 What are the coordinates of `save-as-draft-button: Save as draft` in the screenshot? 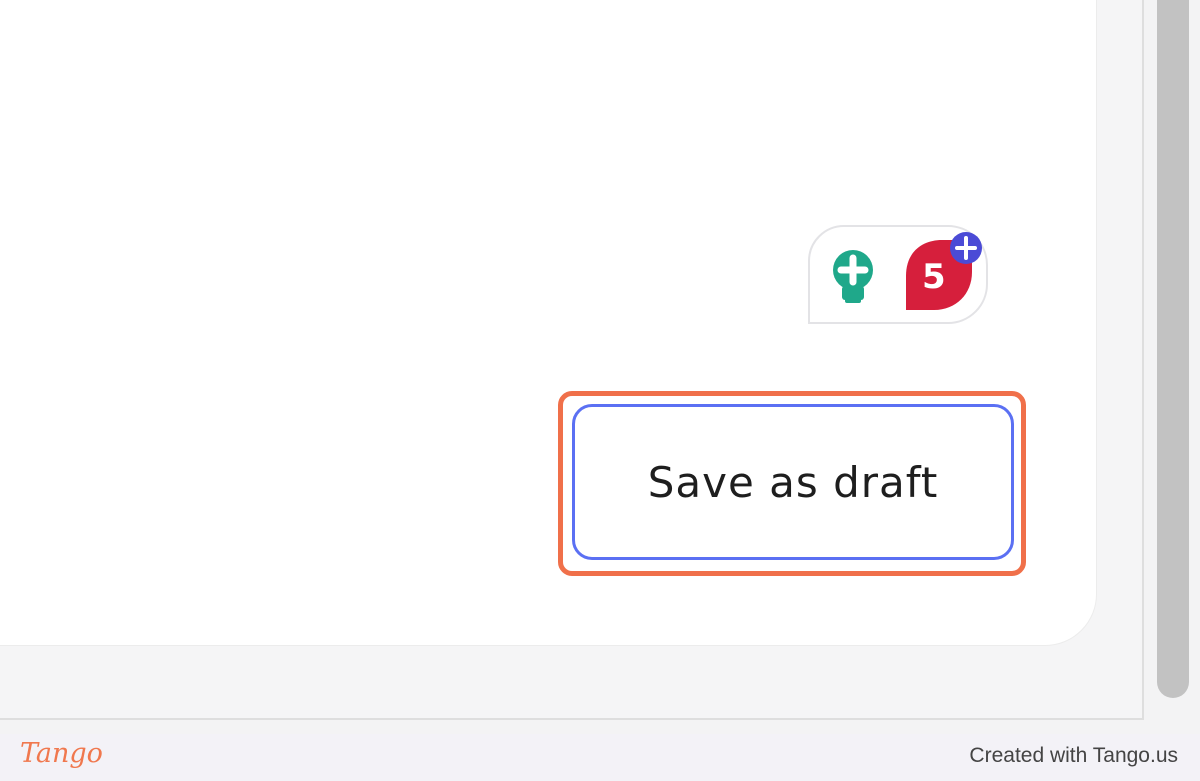 It's located at (793, 482).